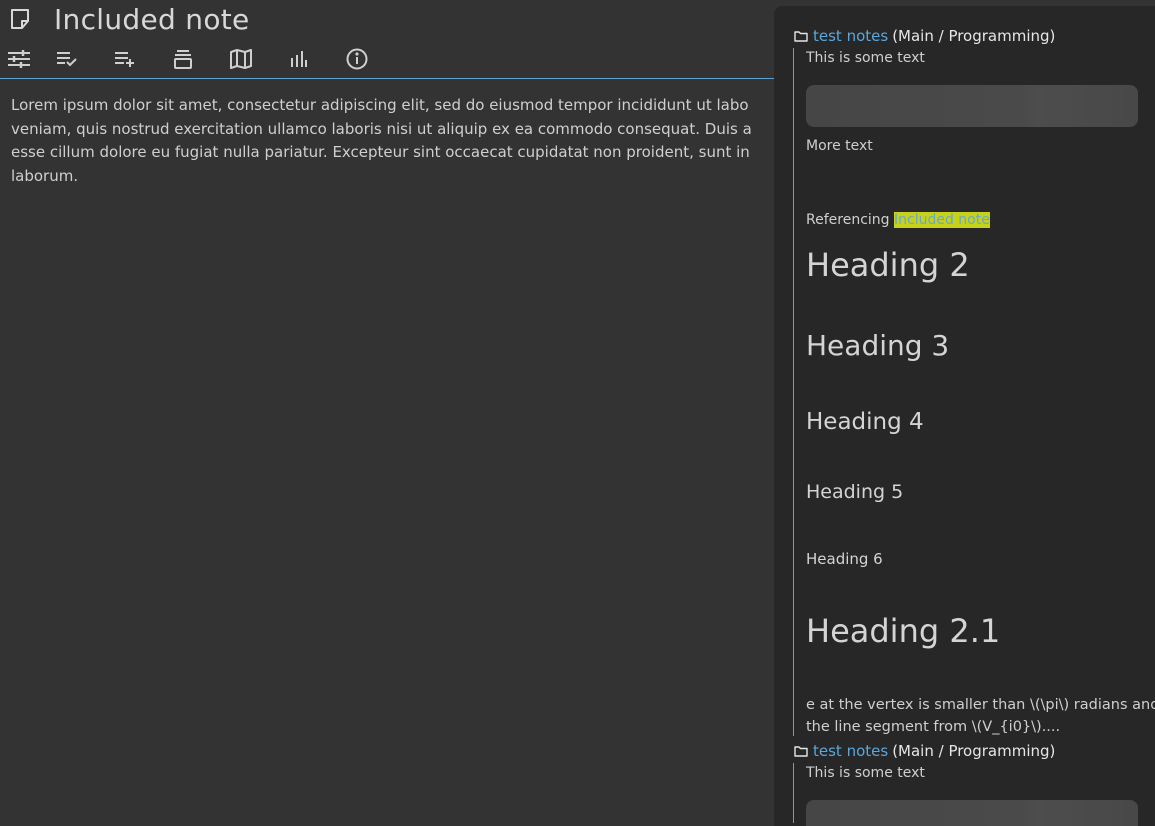 Image resolution: width=1155 pixels, height=826 pixels. I want to click on playlist-plus-icon, so click(125, 61).